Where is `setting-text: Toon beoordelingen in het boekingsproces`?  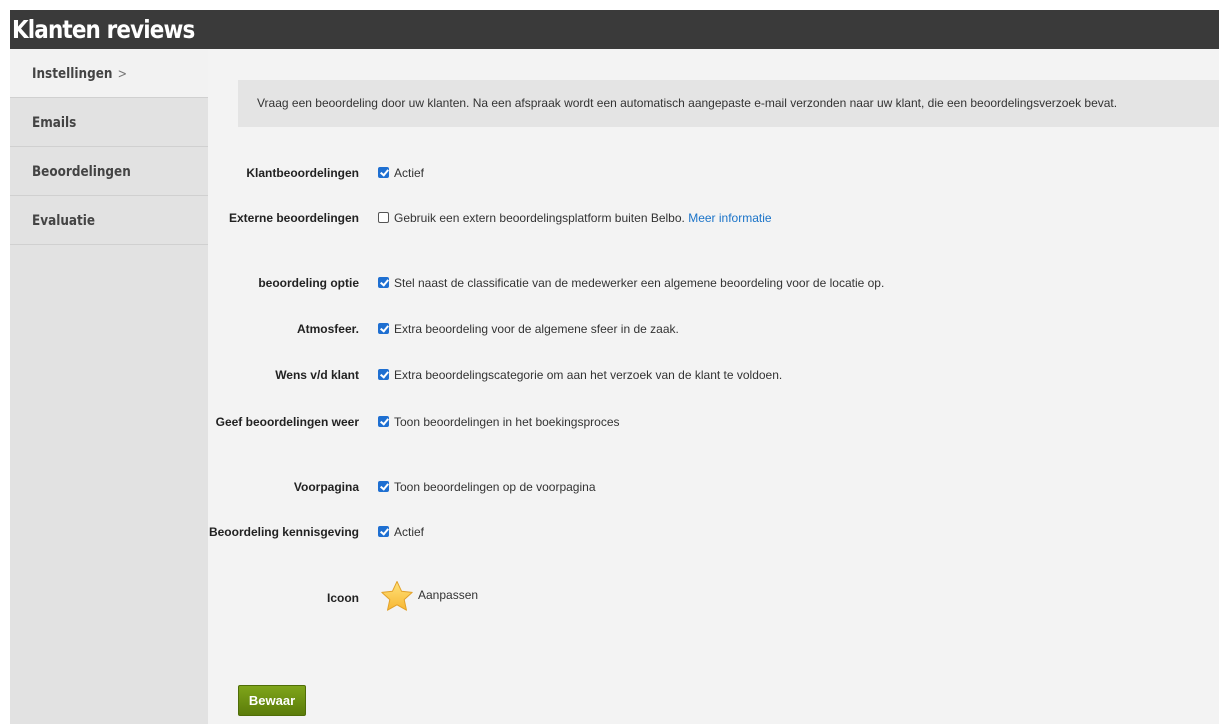 setting-text: Toon beoordelingen in het boekingsproces is located at coordinates (507, 422).